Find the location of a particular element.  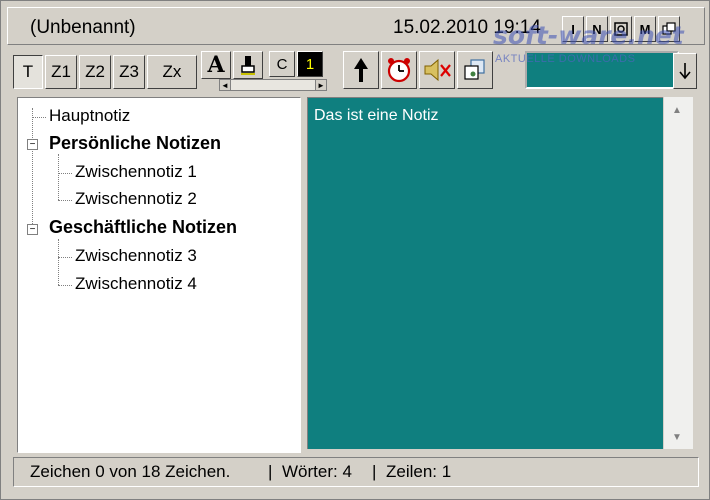

tab-z3: Z3 is located at coordinates (129, 72).